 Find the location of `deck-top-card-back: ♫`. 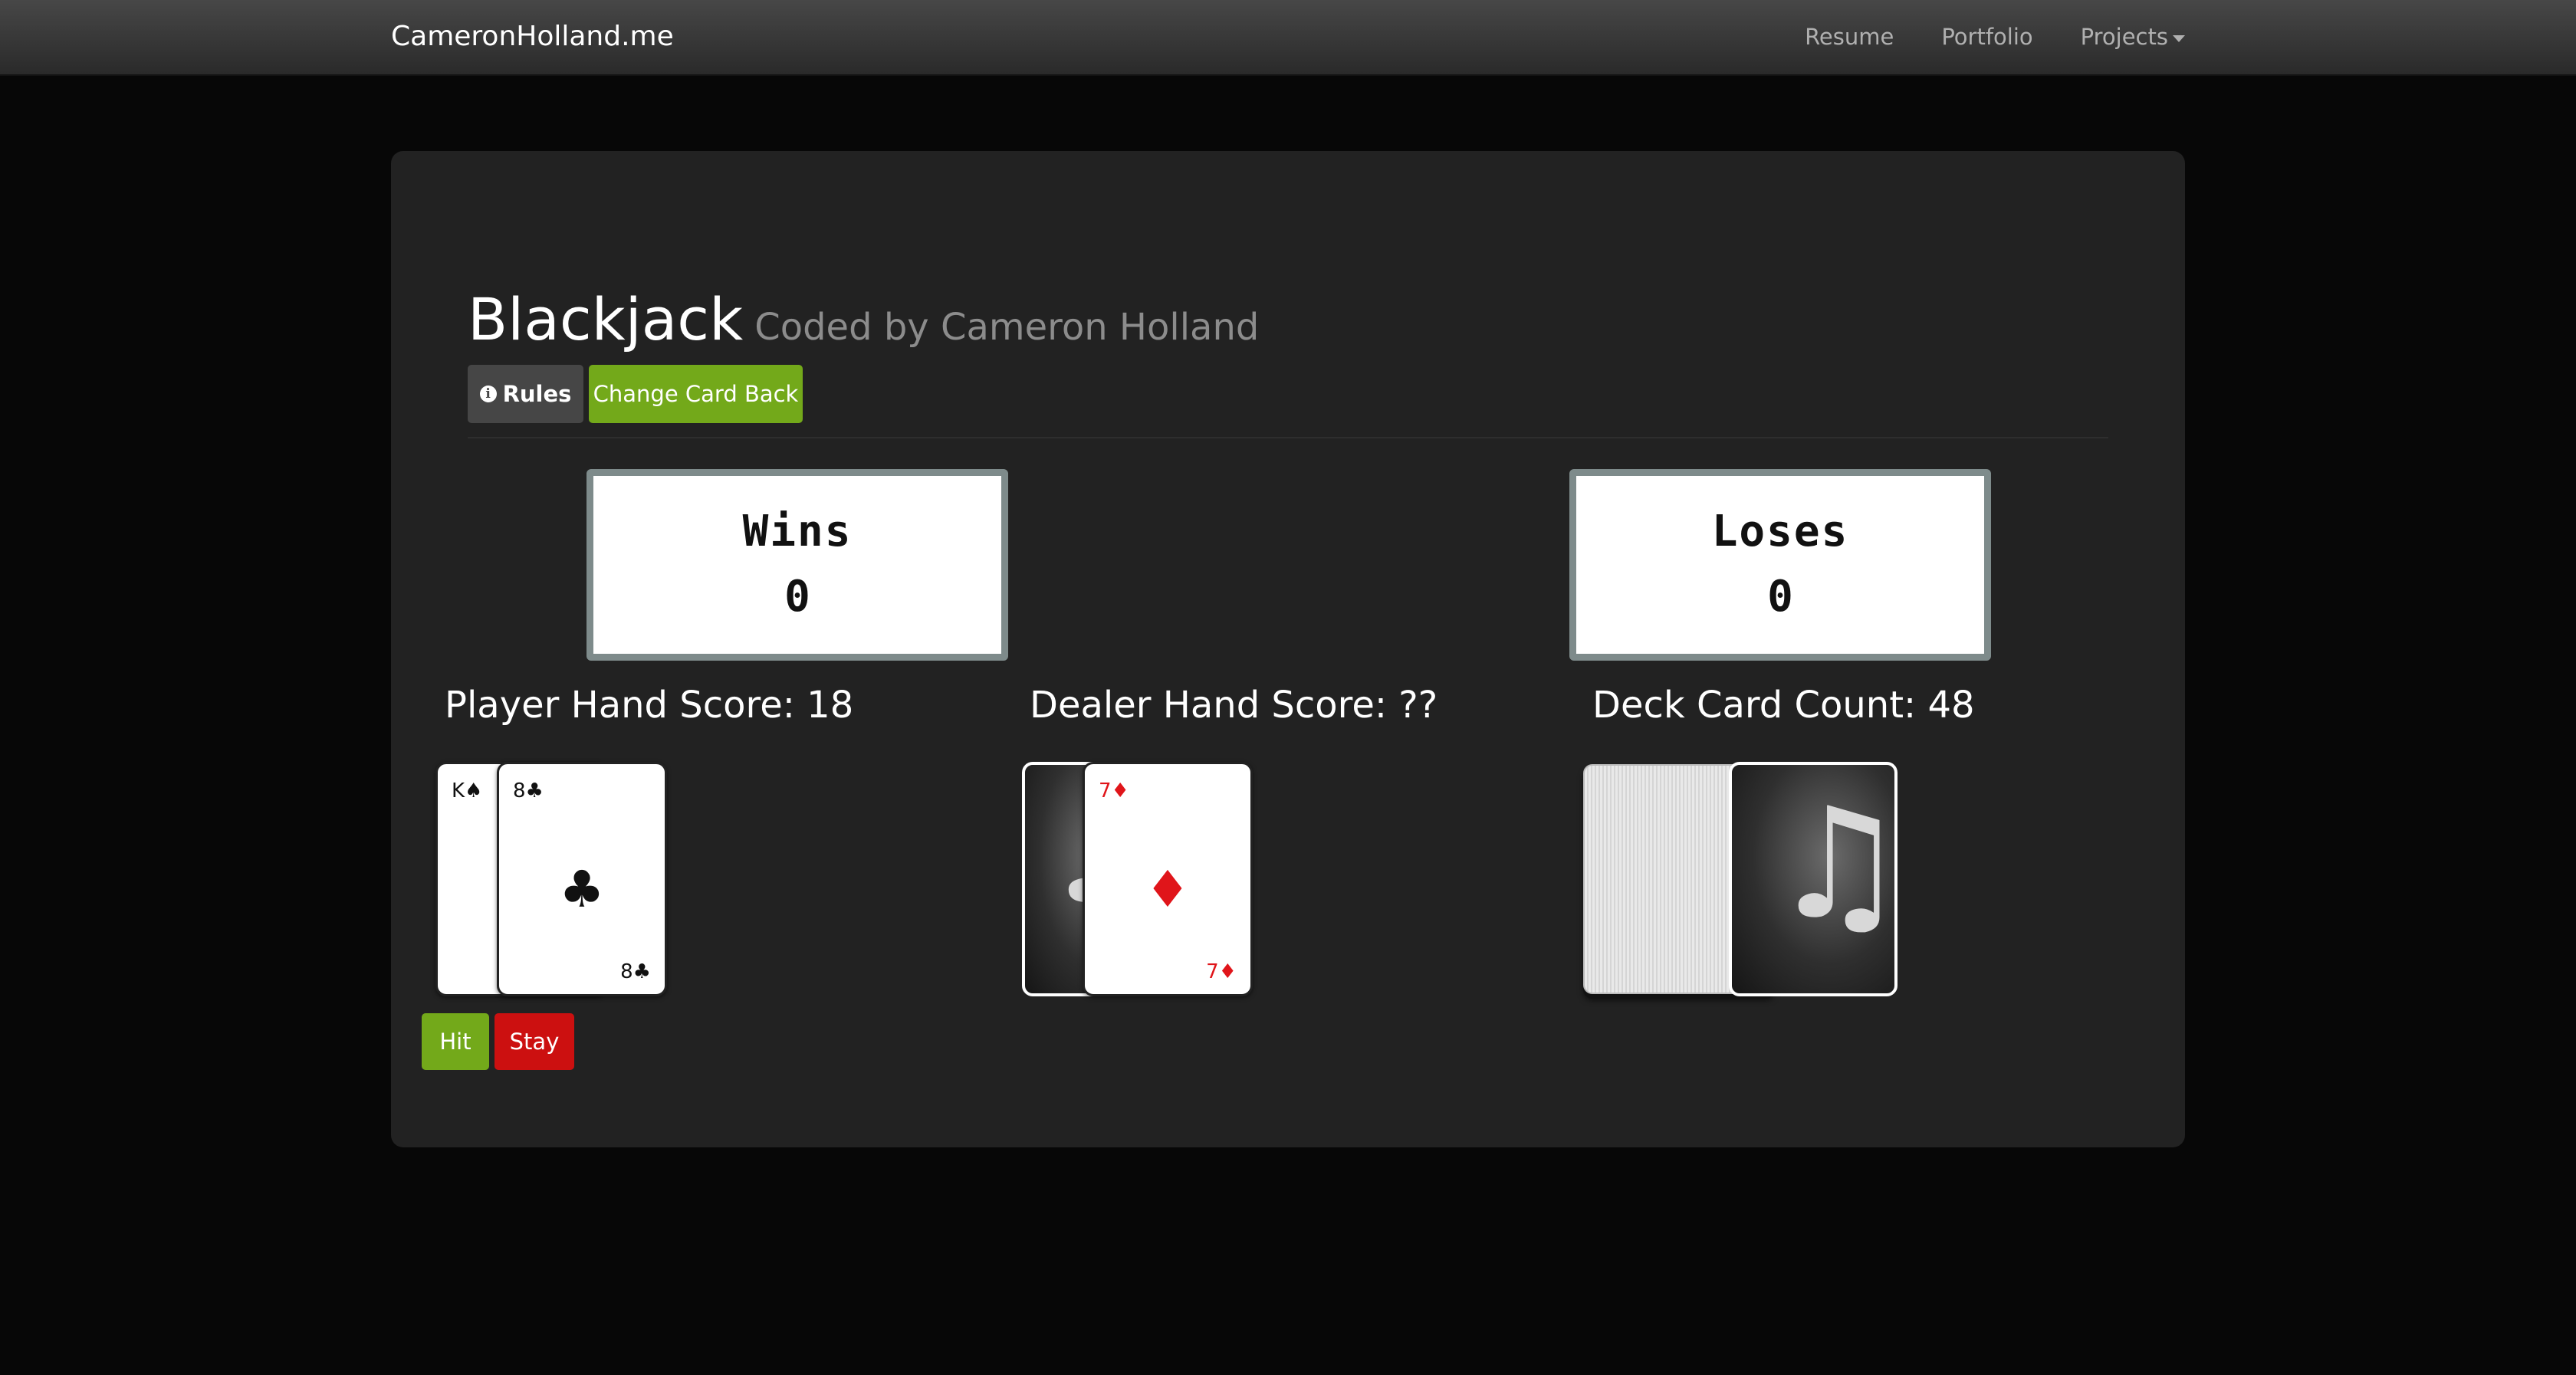

deck-top-card-back: ♫ is located at coordinates (1813, 879).